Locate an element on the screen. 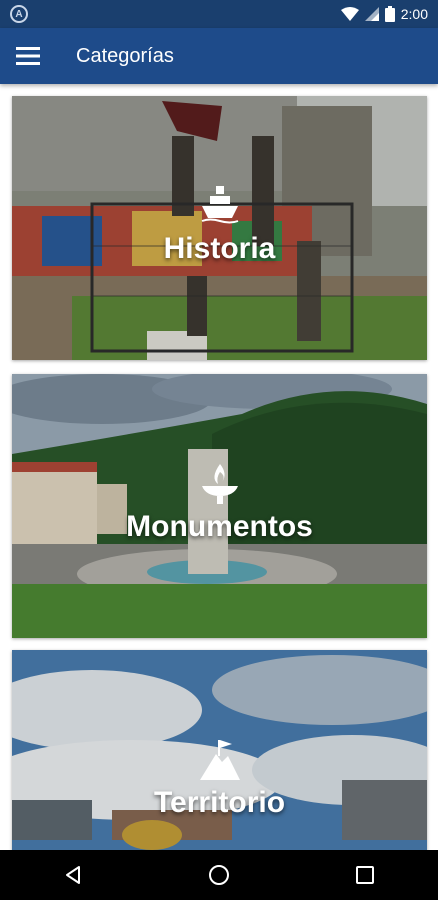  status-time: 2:00 is located at coordinates (414, 14).